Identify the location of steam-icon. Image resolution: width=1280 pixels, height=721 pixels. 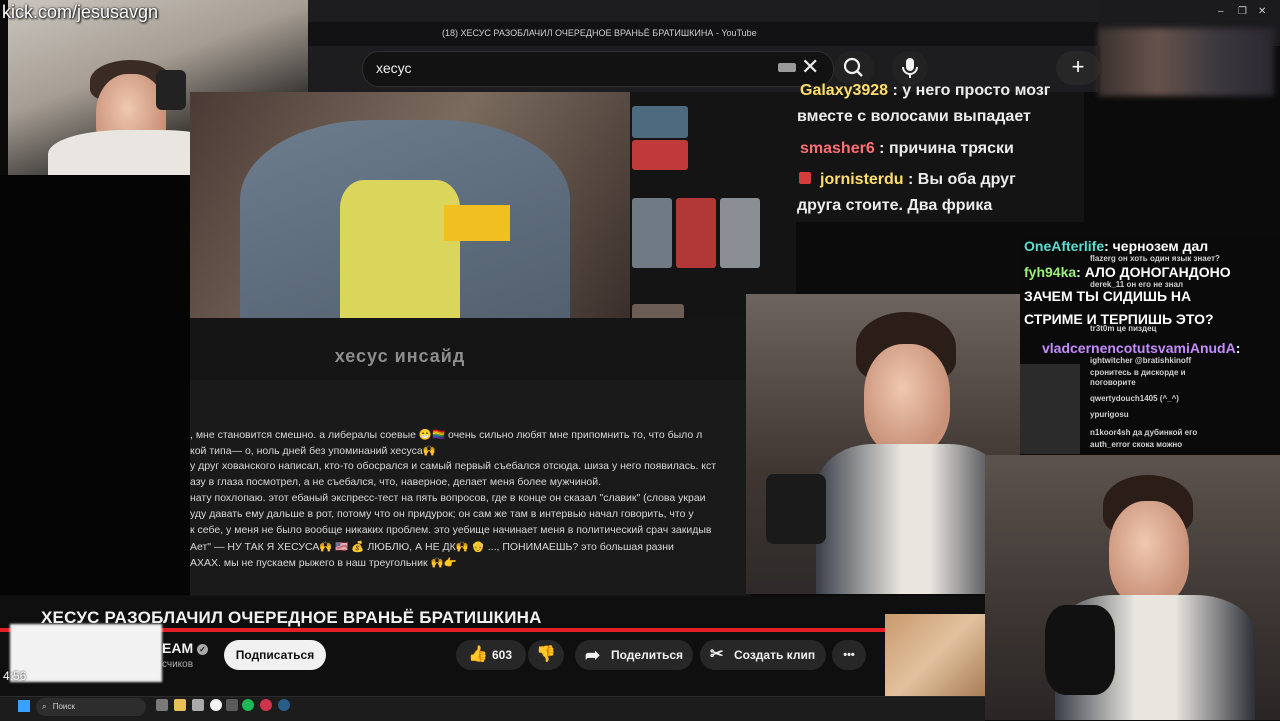
(284, 705).